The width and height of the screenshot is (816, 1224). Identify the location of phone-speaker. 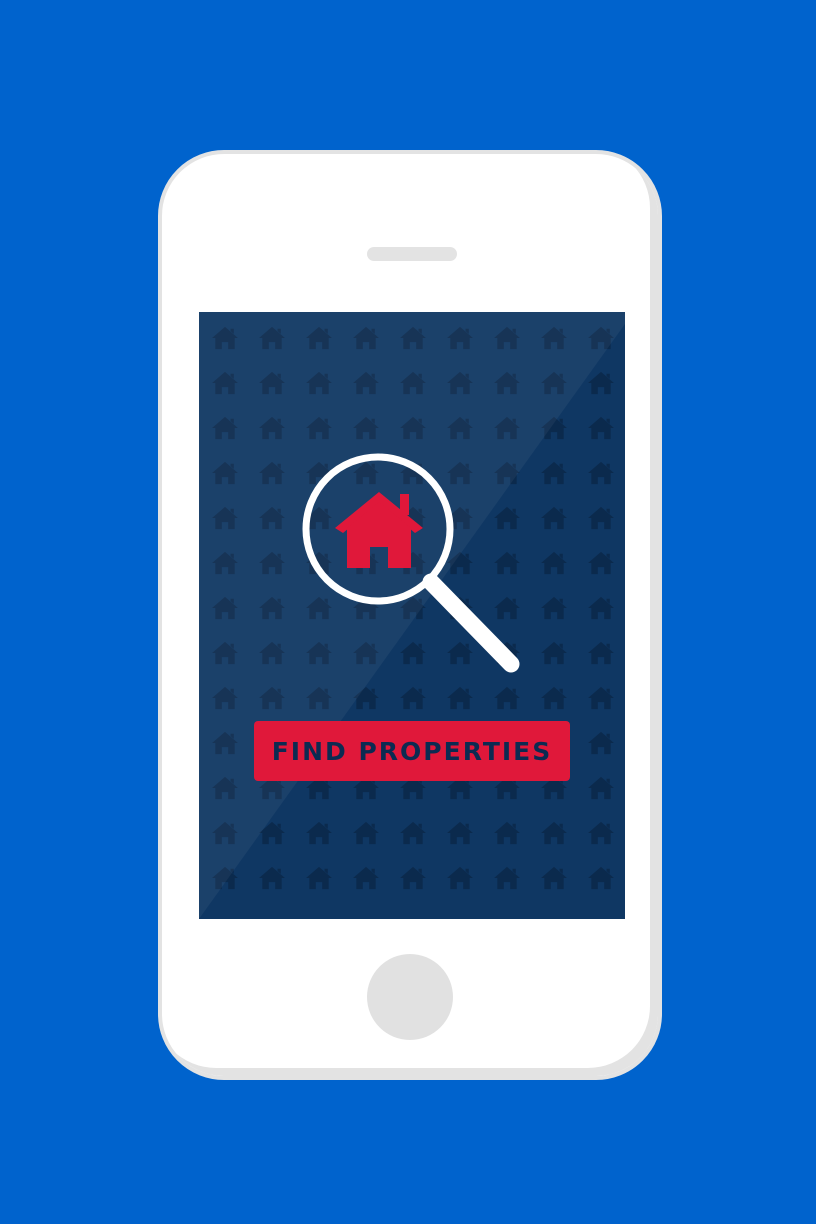
(412, 254).